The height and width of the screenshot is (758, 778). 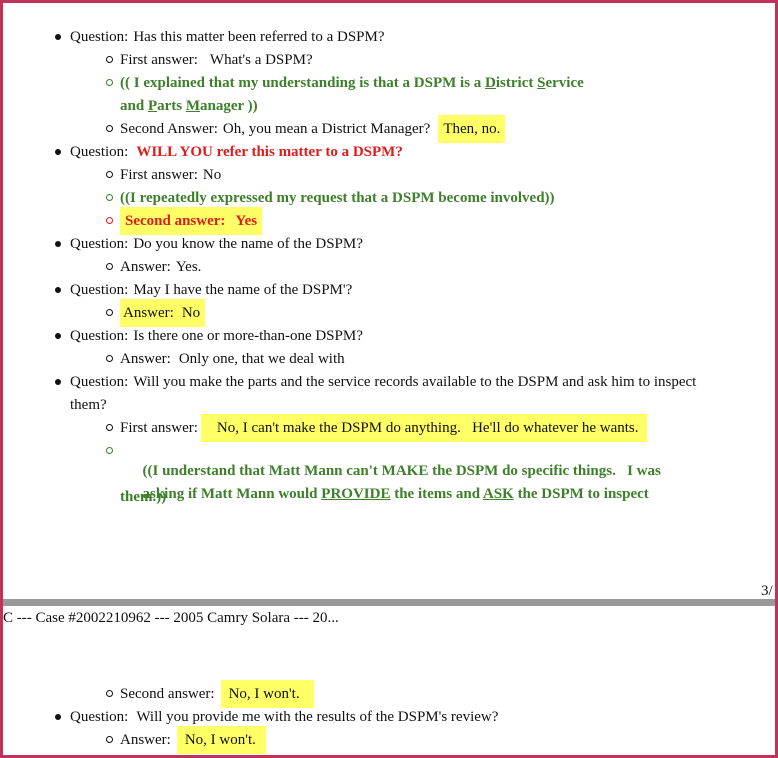 What do you see at coordinates (581, 494) in the screenshot?
I see `comment-text: the DSPM to inspect` at bounding box center [581, 494].